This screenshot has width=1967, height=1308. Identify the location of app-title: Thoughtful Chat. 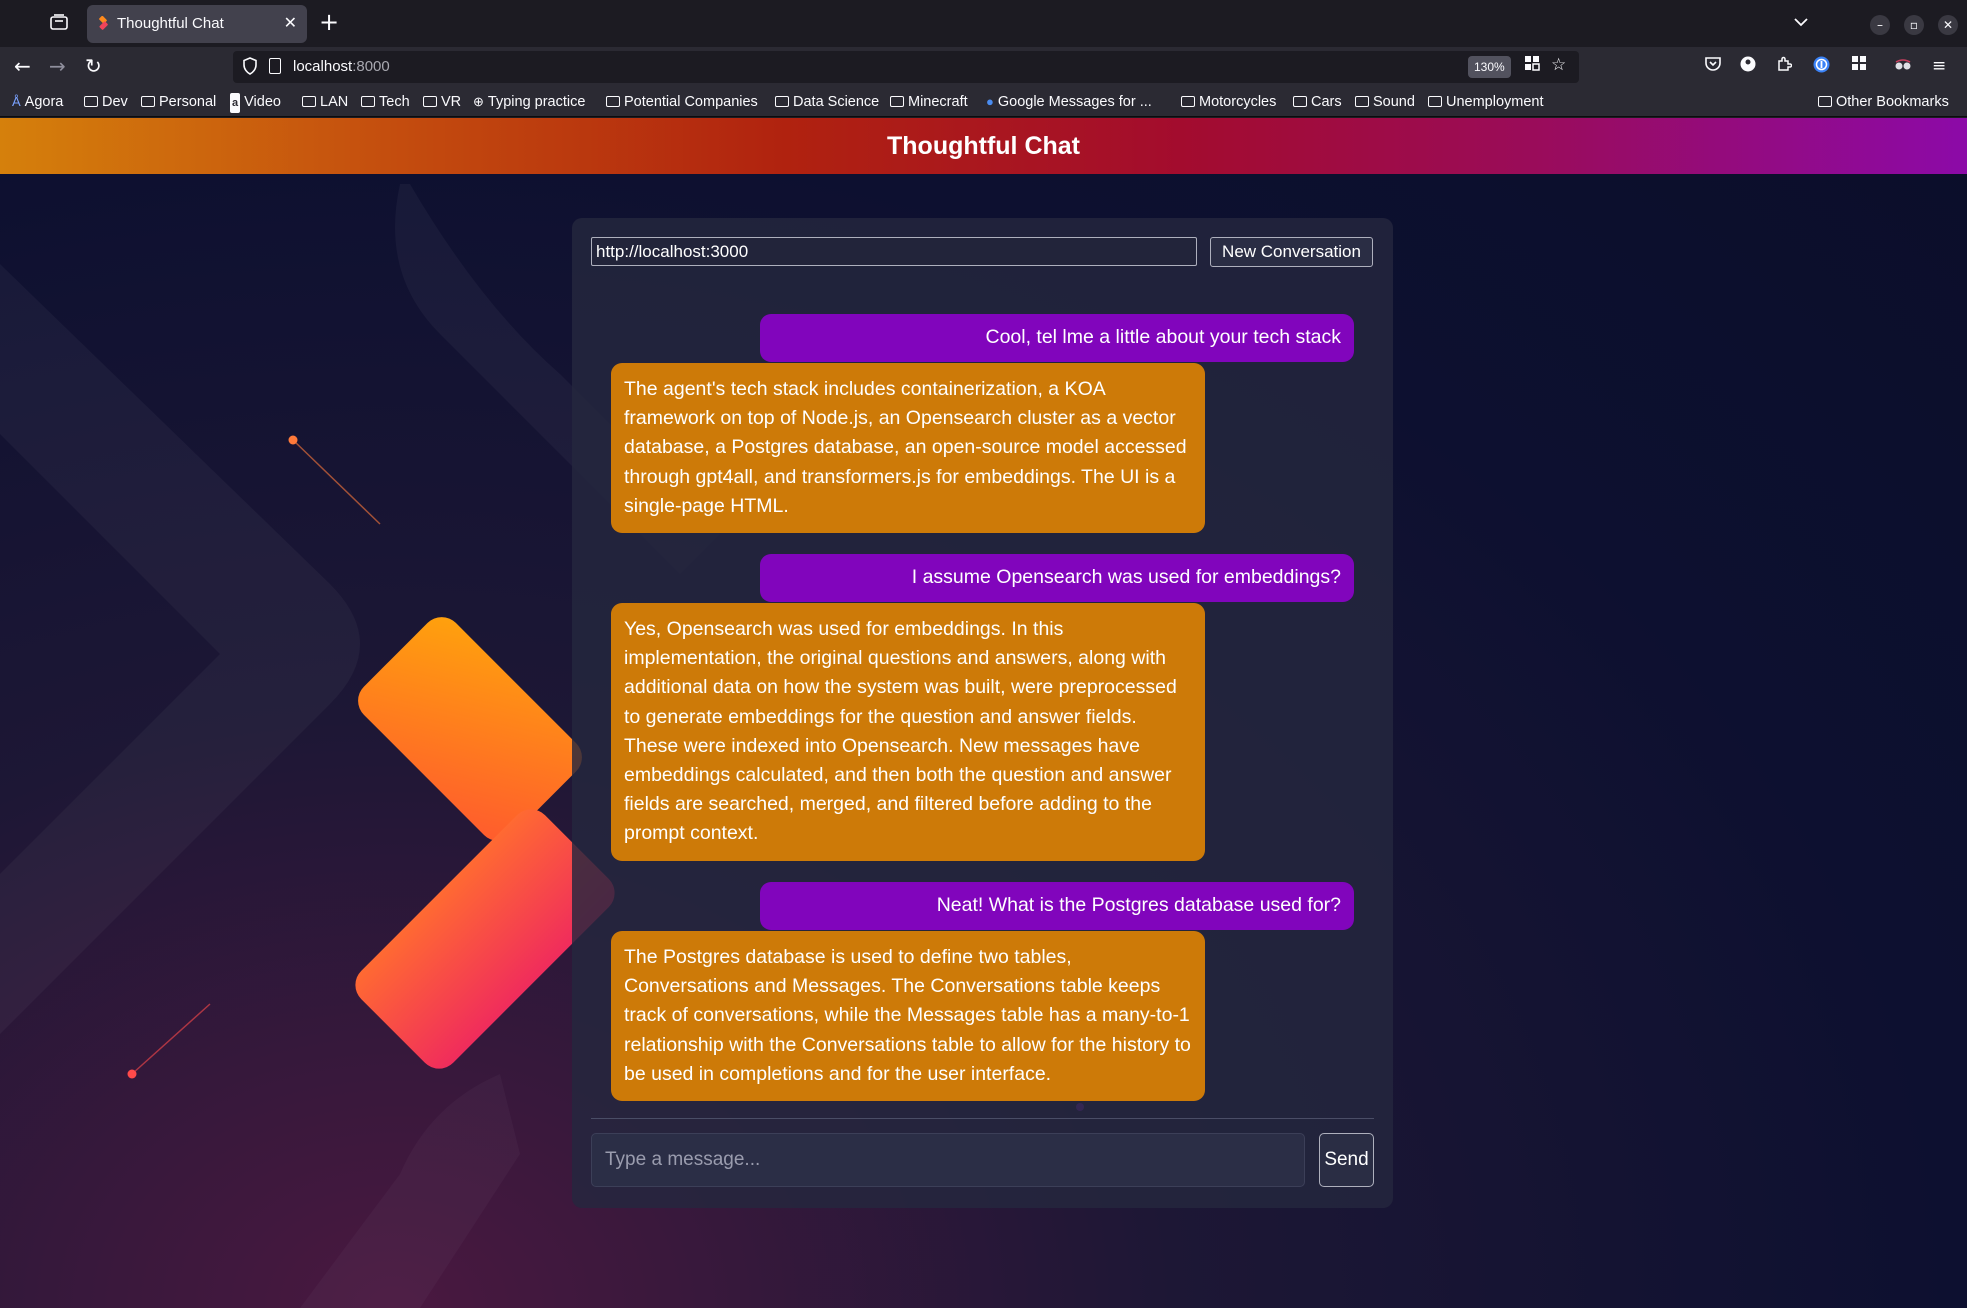
(983, 146).